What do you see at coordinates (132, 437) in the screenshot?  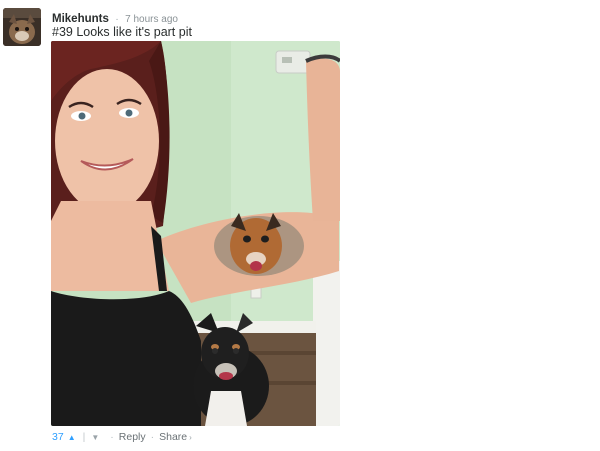 I see `reply-button: Reply` at bounding box center [132, 437].